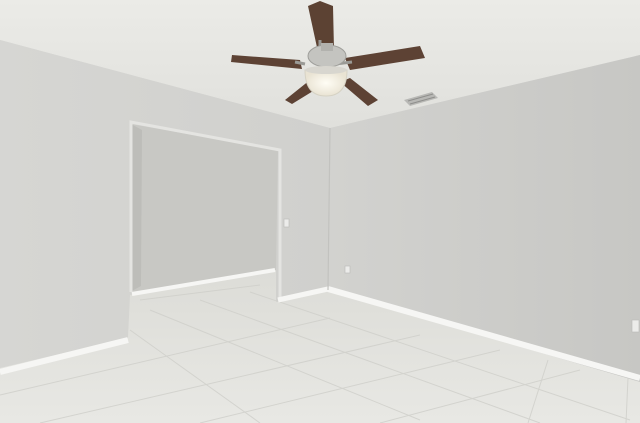 The width and height of the screenshot is (640, 423). I want to click on outlet-icon, so click(347, 269).